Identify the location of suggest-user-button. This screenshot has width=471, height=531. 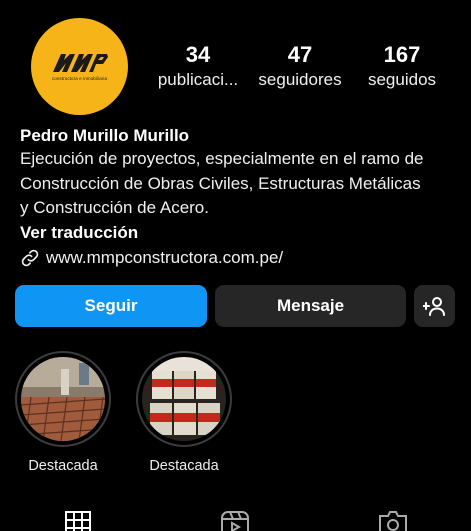
(434, 306).